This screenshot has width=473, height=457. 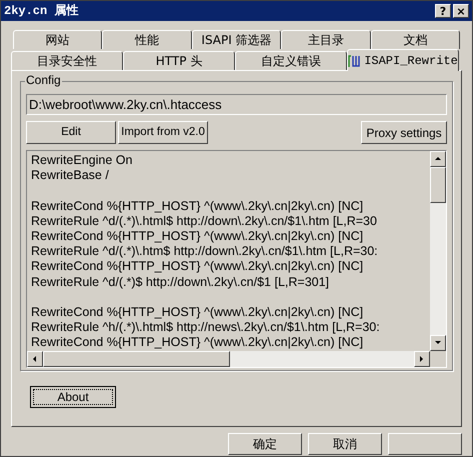 What do you see at coordinates (81, 160) in the screenshot?
I see `code-line: RewriteEngine On` at bounding box center [81, 160].